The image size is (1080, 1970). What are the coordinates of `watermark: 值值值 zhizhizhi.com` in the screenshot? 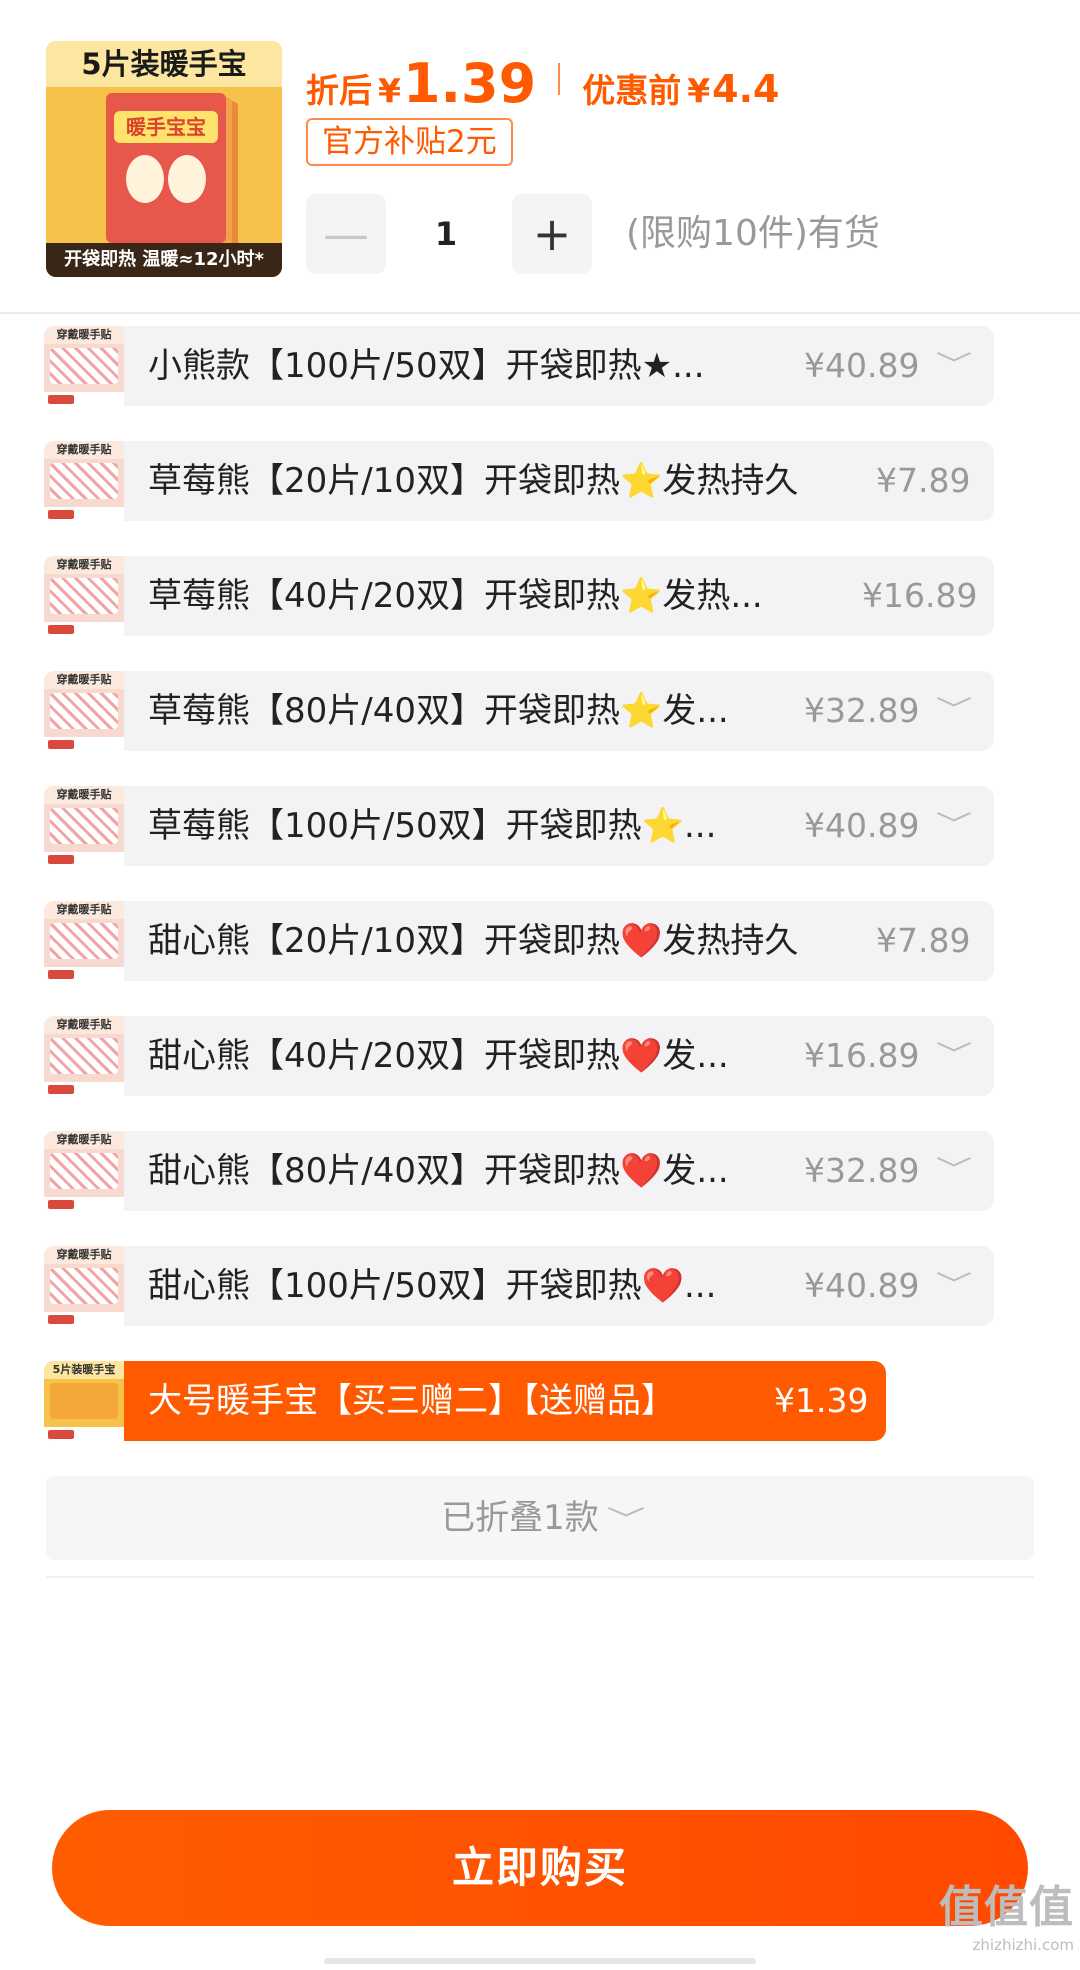 It's located at (1001, 1923).